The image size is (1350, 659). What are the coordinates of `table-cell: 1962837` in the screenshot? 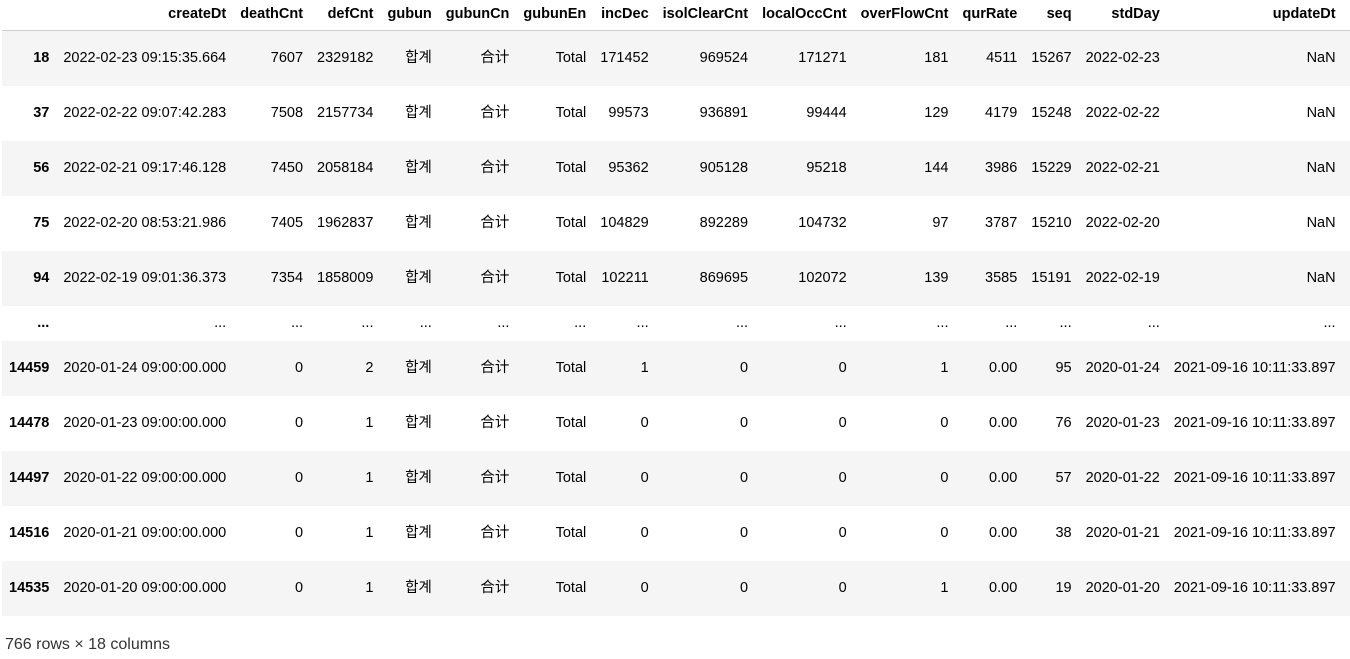 It's located at (345, 223).